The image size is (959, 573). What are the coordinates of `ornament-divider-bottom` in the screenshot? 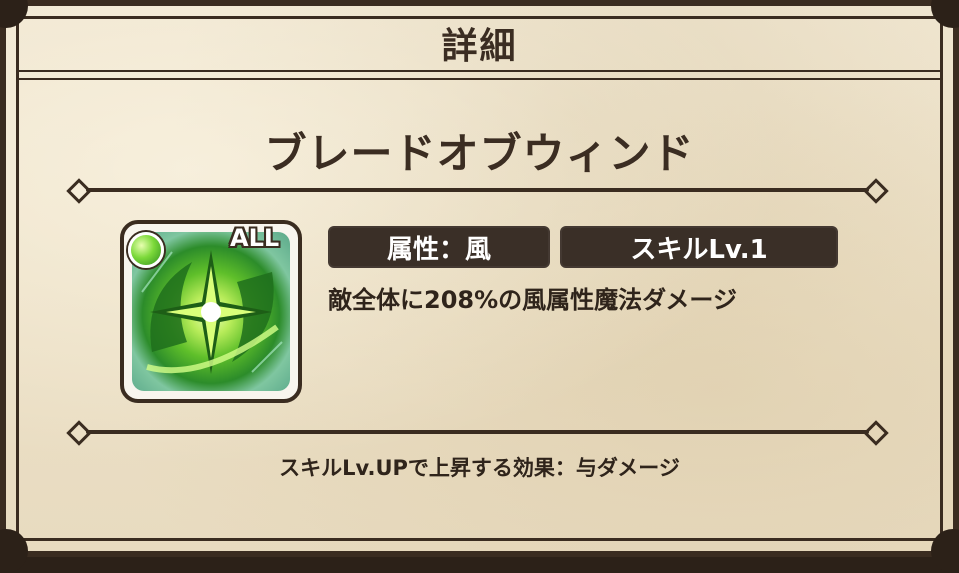 It's located at (477, 433).